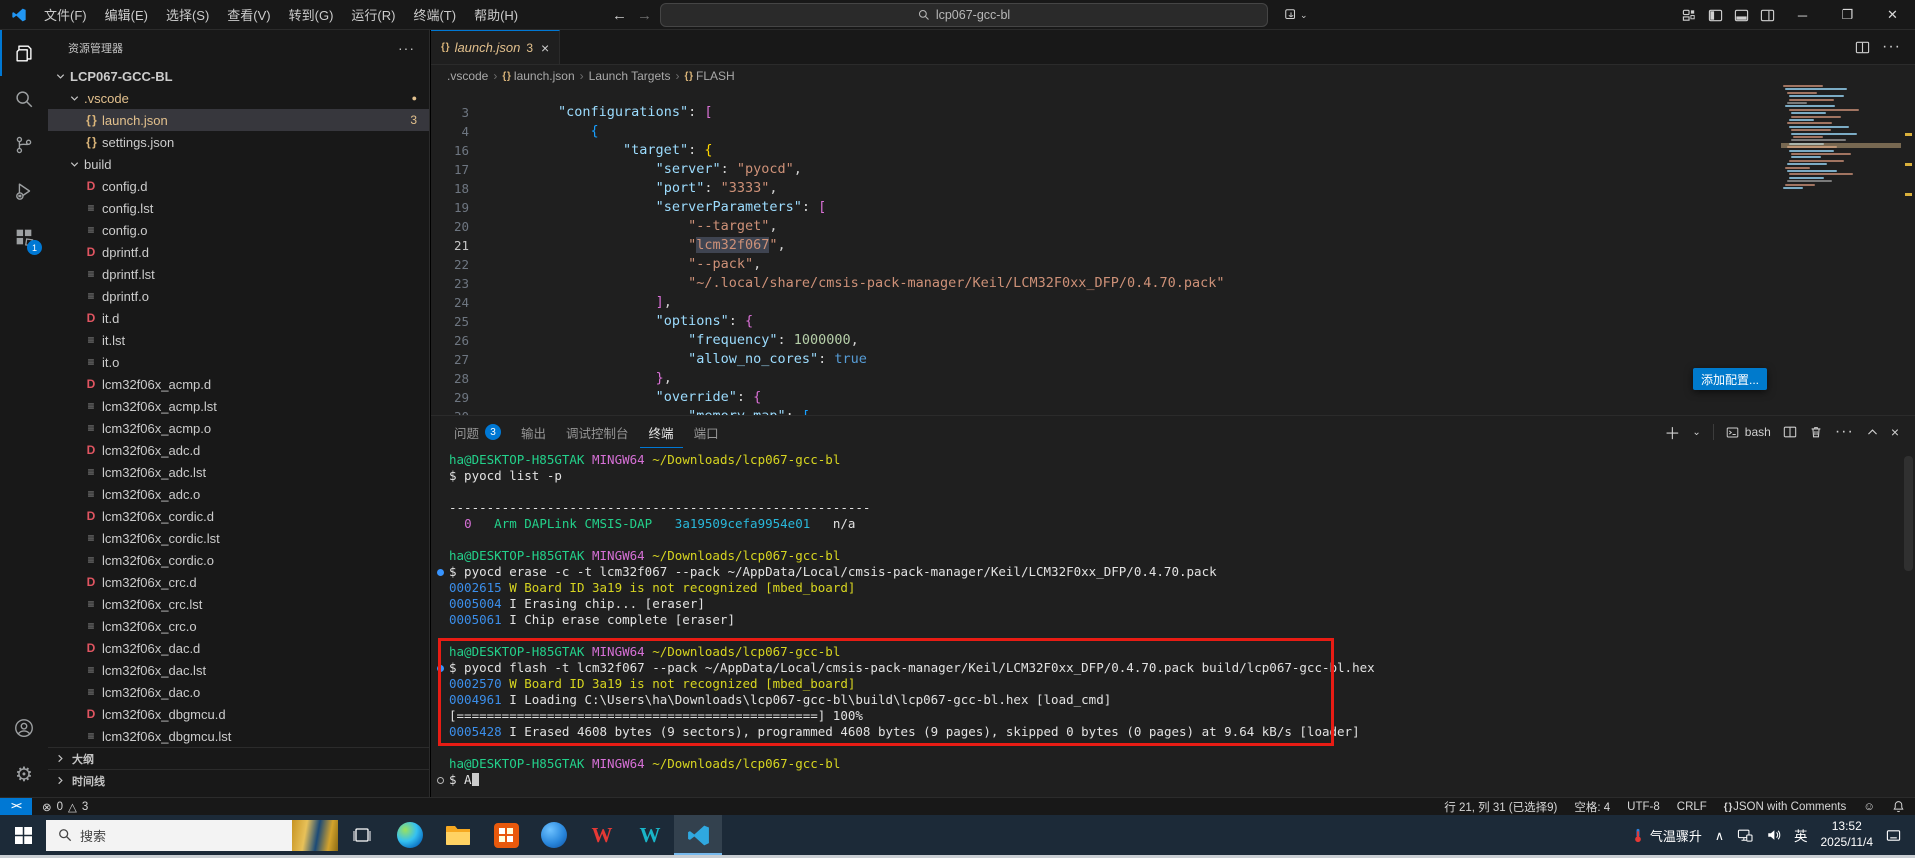 The width and height of the screenshot is (1915, 858). I want to click on explorer-icon, so click(24, 53).